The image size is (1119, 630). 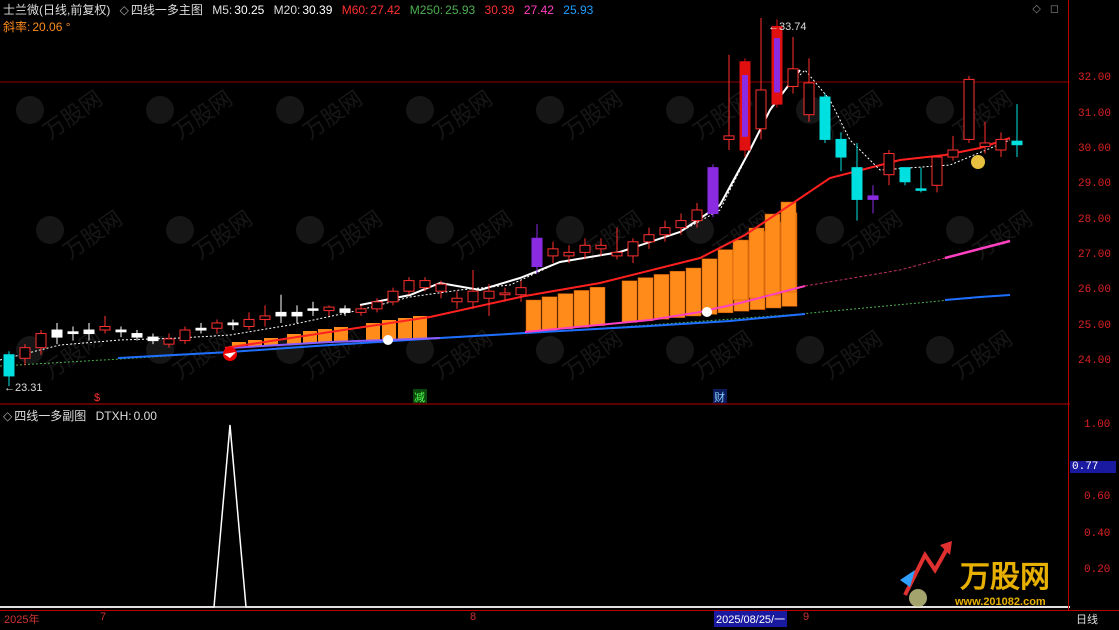 I want to click on restore-icon: ◻, so click(x=1054, y=9).